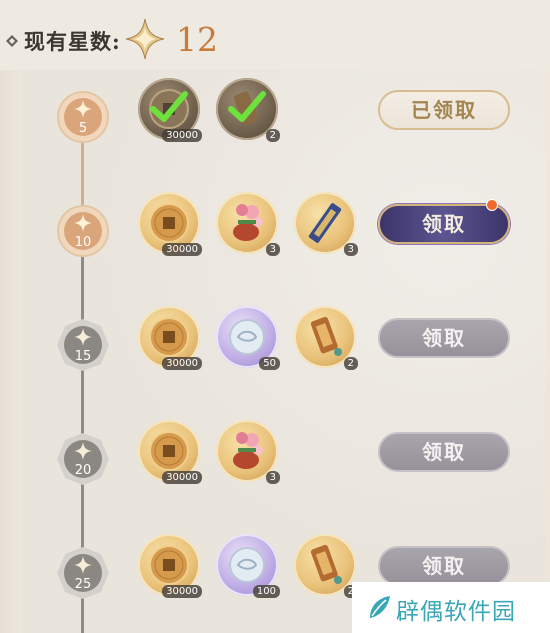  Describe the element at coordinates (83, 584) in the screenshot. I see `tier-stars-label: 25` at that location.